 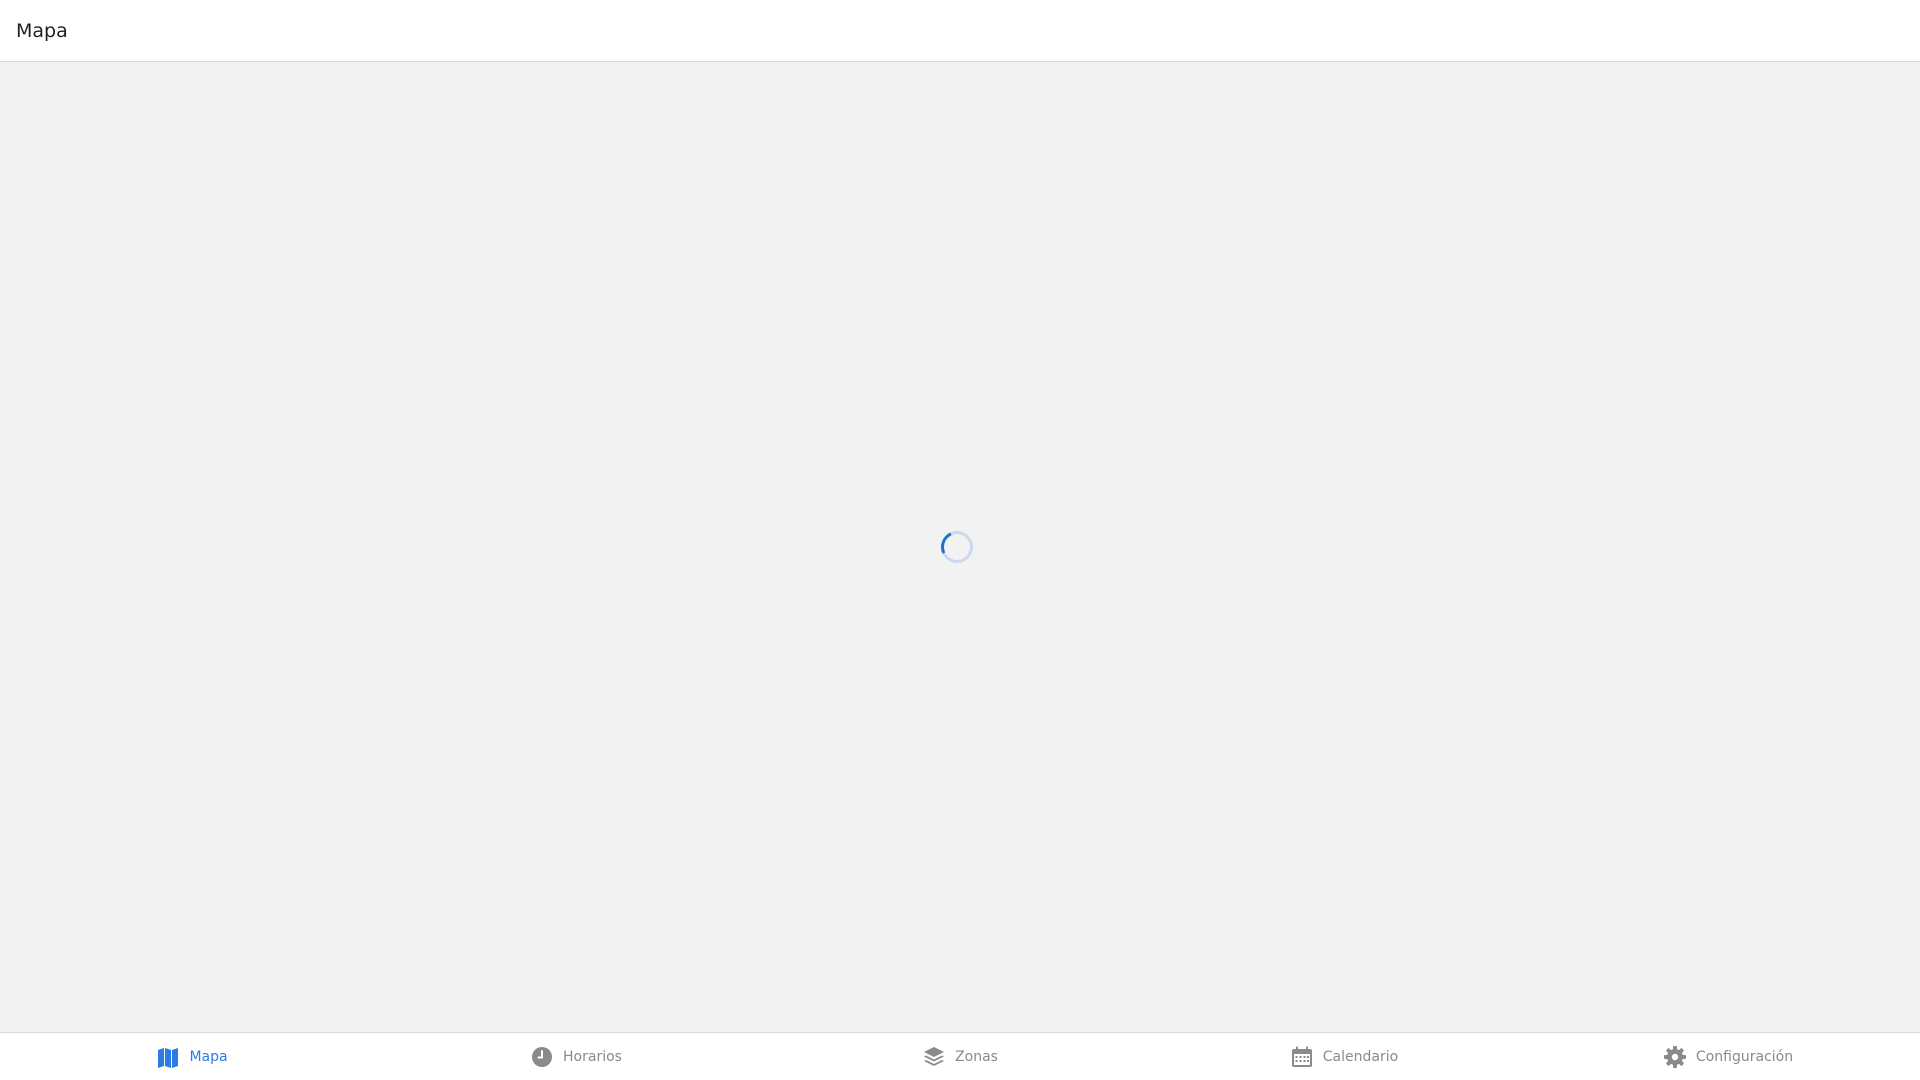 I want to click on clock-icon, so click(x=542, y=1057).